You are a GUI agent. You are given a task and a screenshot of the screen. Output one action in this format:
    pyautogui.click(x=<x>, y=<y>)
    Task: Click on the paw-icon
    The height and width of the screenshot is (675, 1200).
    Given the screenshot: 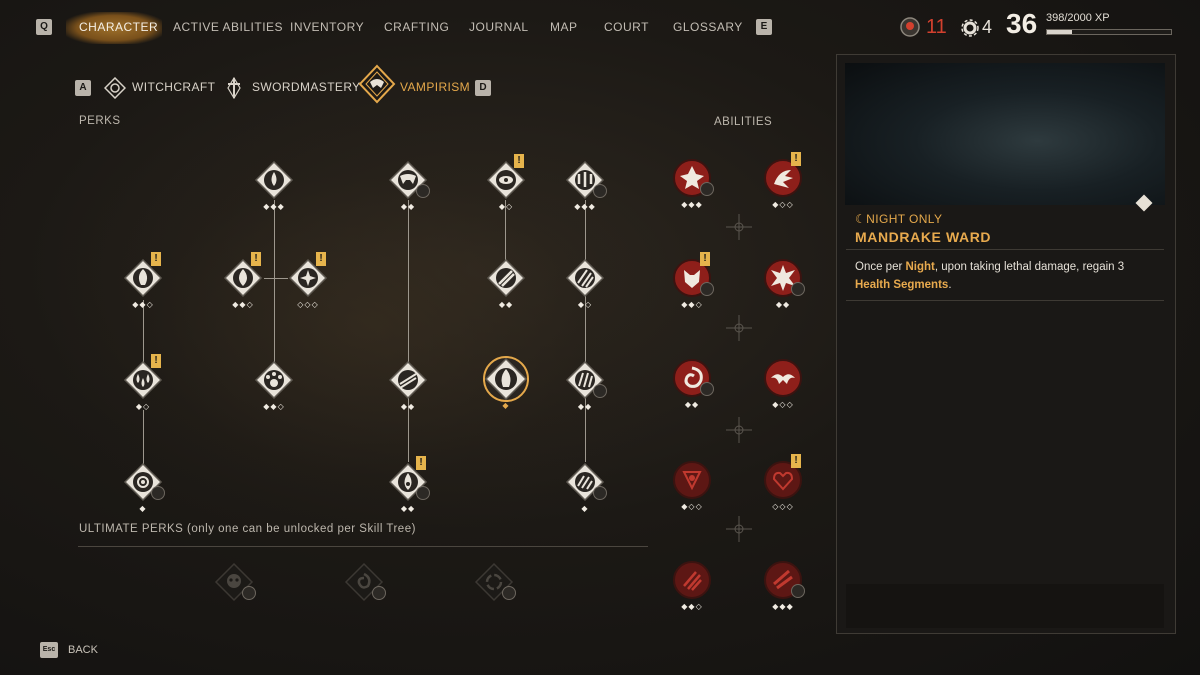 What is the action you would take?
    pyautogui.click(x=274, y=380)
    